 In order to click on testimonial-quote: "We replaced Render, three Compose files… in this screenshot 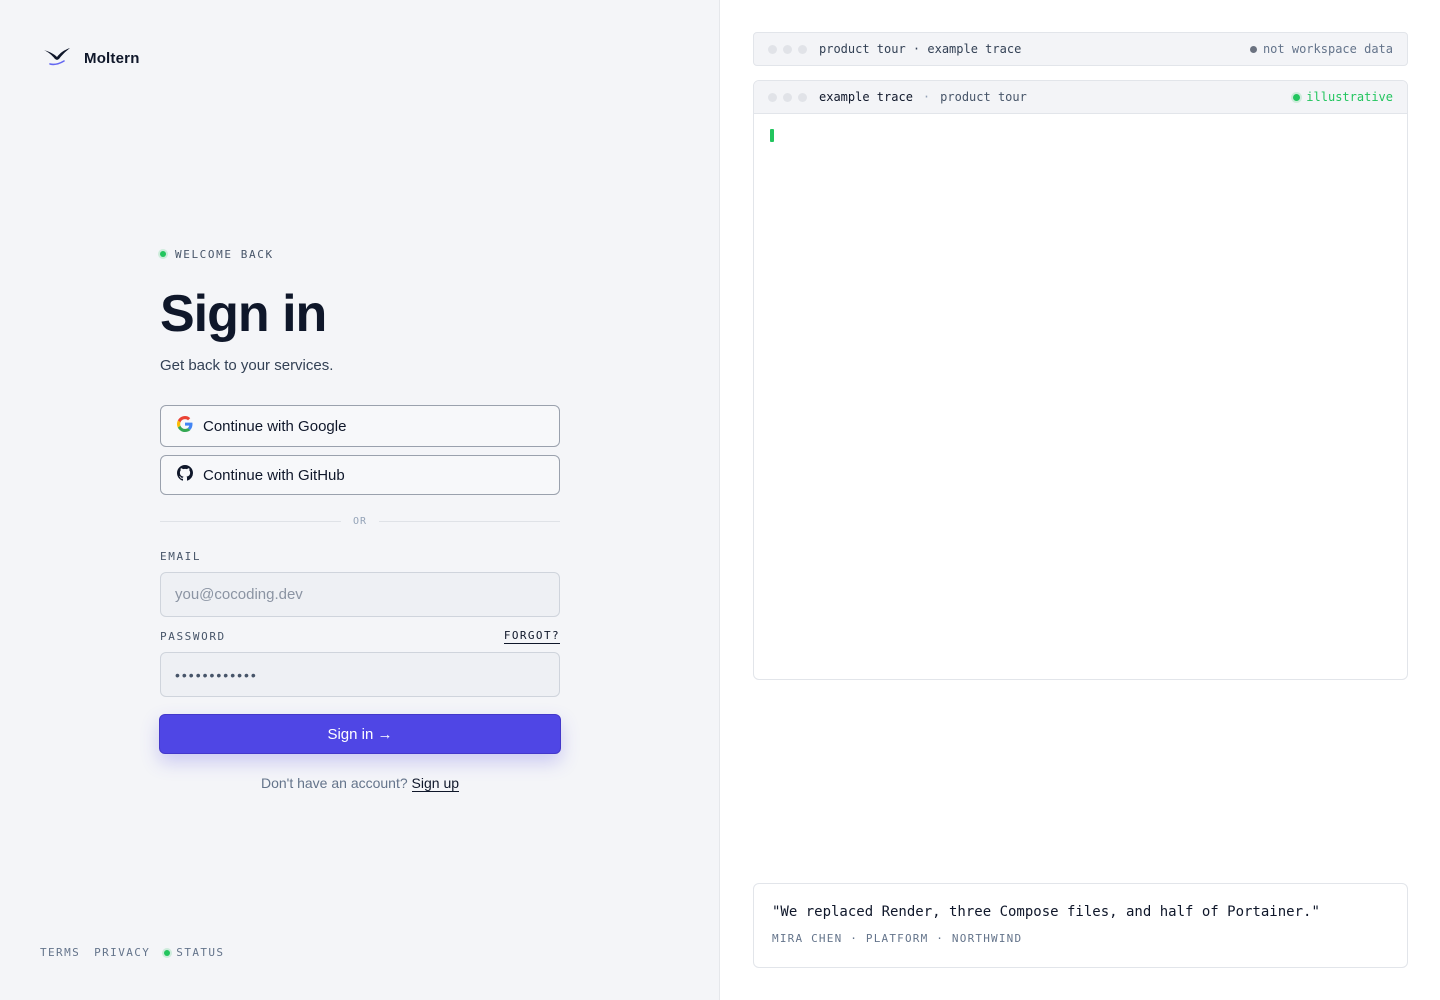, I will do `click(1046, 912)`.